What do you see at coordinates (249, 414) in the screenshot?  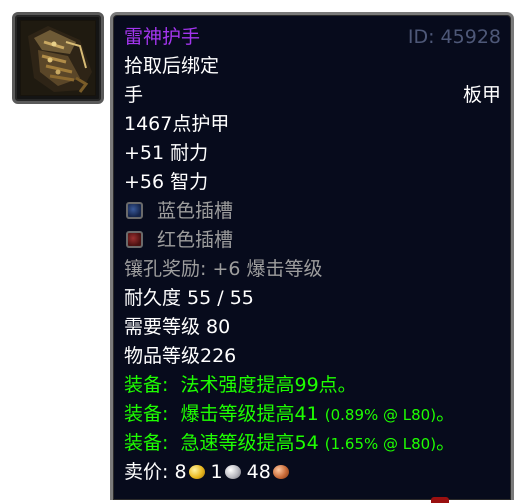 I see `equip-text: 爆击等级提高41` at bounding box center [249, 414].